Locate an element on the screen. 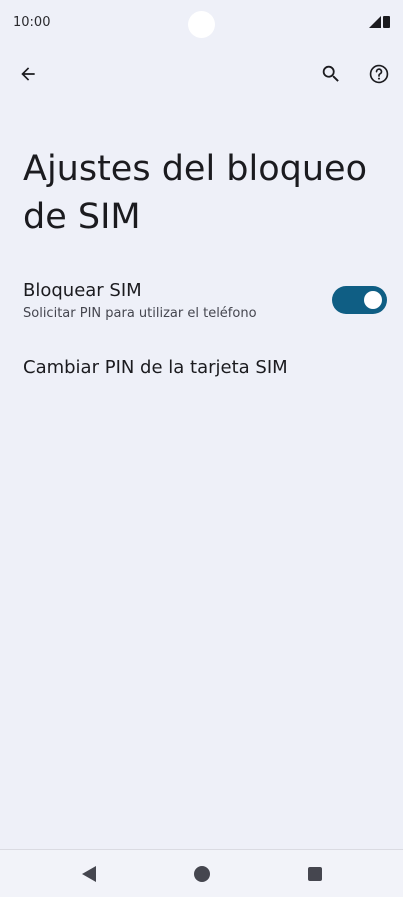 Image resolution: width=403 pixels, height=897 pixels. nav-recents-button is located at coordinates (315, 874).